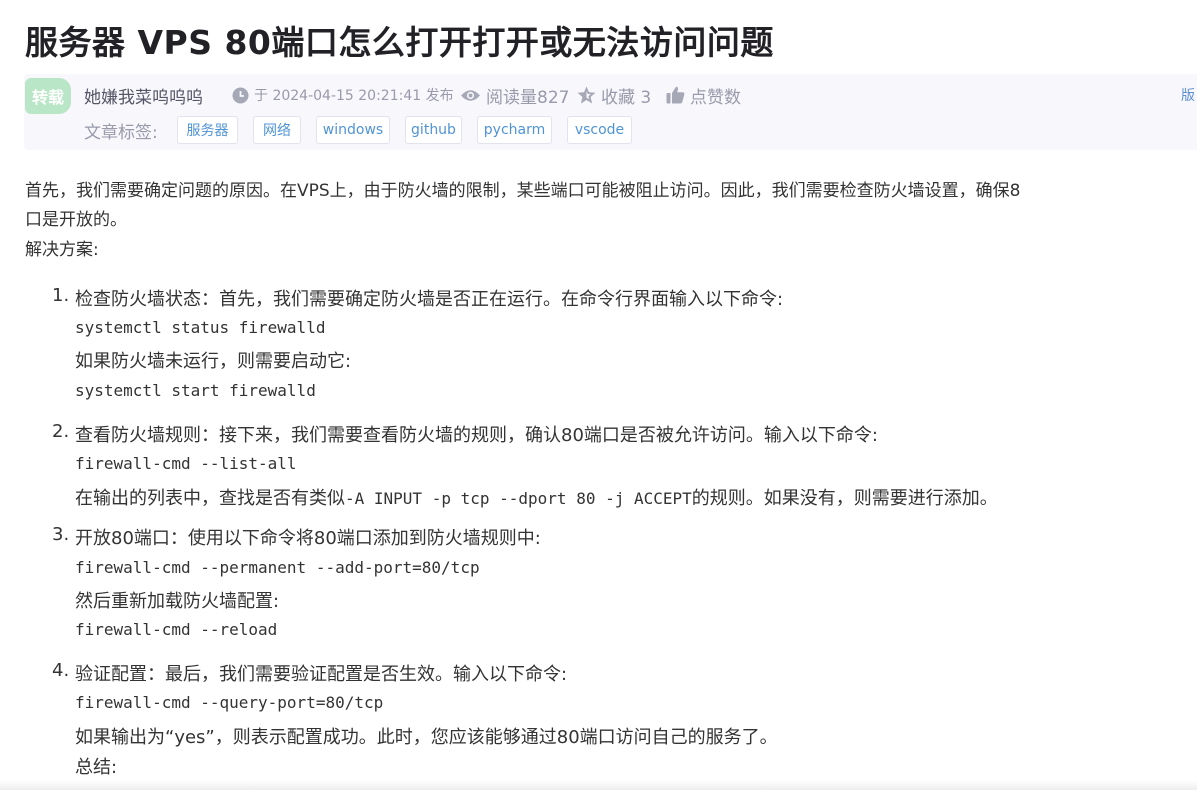 This screenshot has width=1197, height=790. I want to click on step-number: 3., so click(61, 534).